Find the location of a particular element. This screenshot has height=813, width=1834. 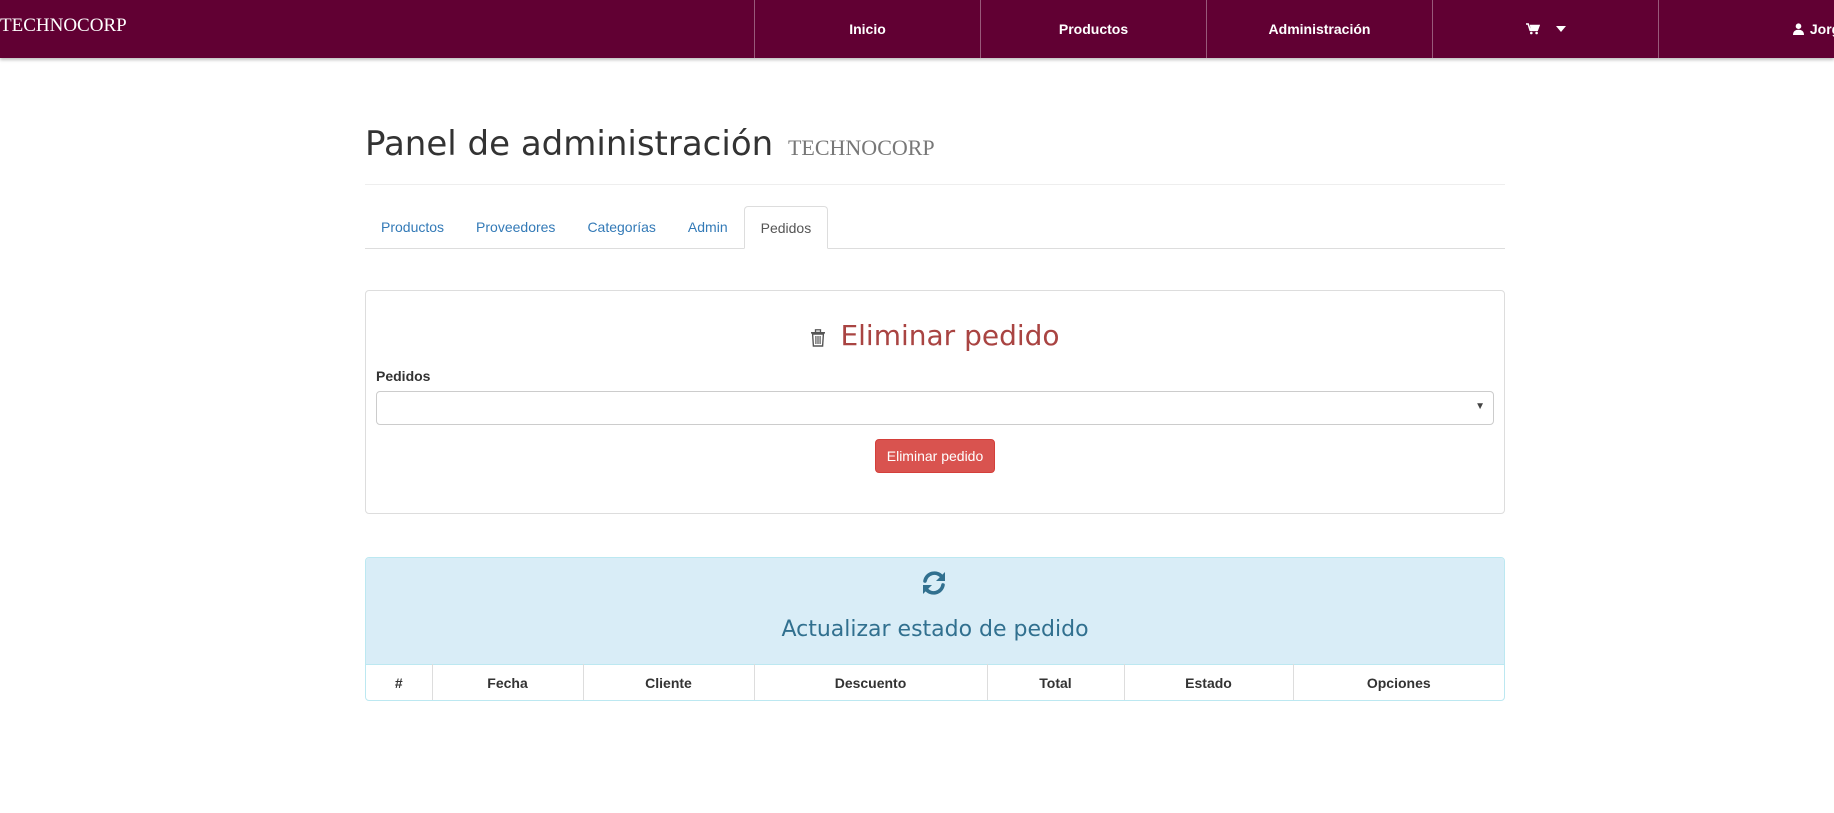

update-order-status-title: Actualizar estado de pedido is located at coordinates (935, 629).